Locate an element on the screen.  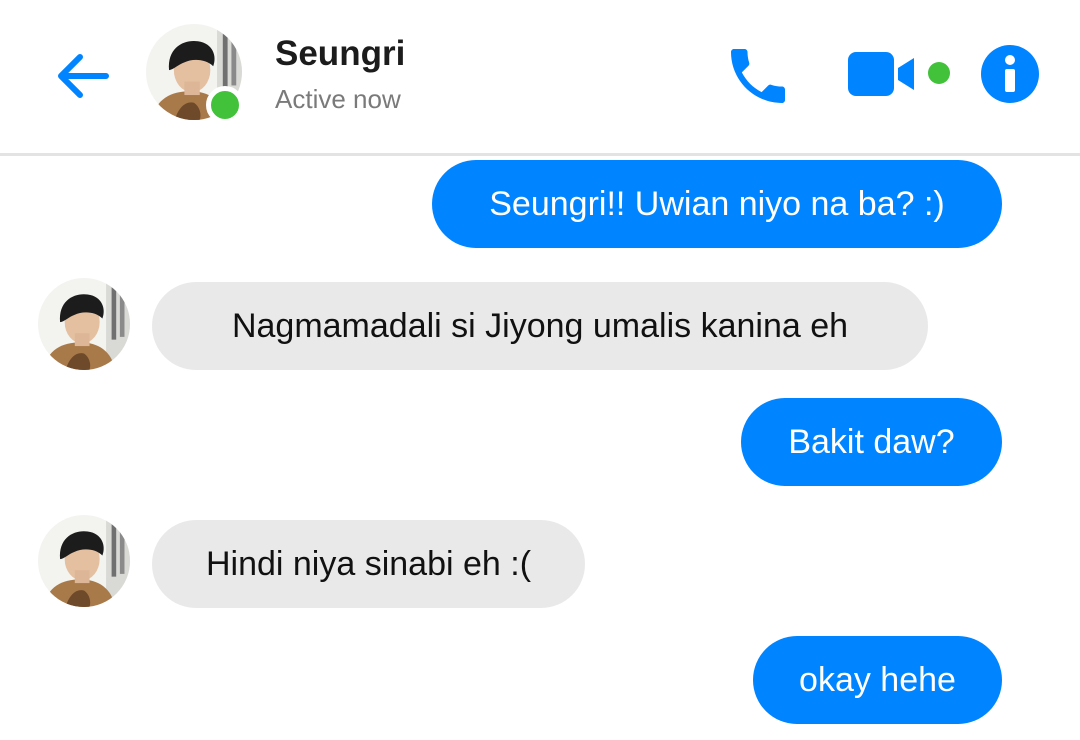
video-available-indicator is located at coordinates (939, 73).